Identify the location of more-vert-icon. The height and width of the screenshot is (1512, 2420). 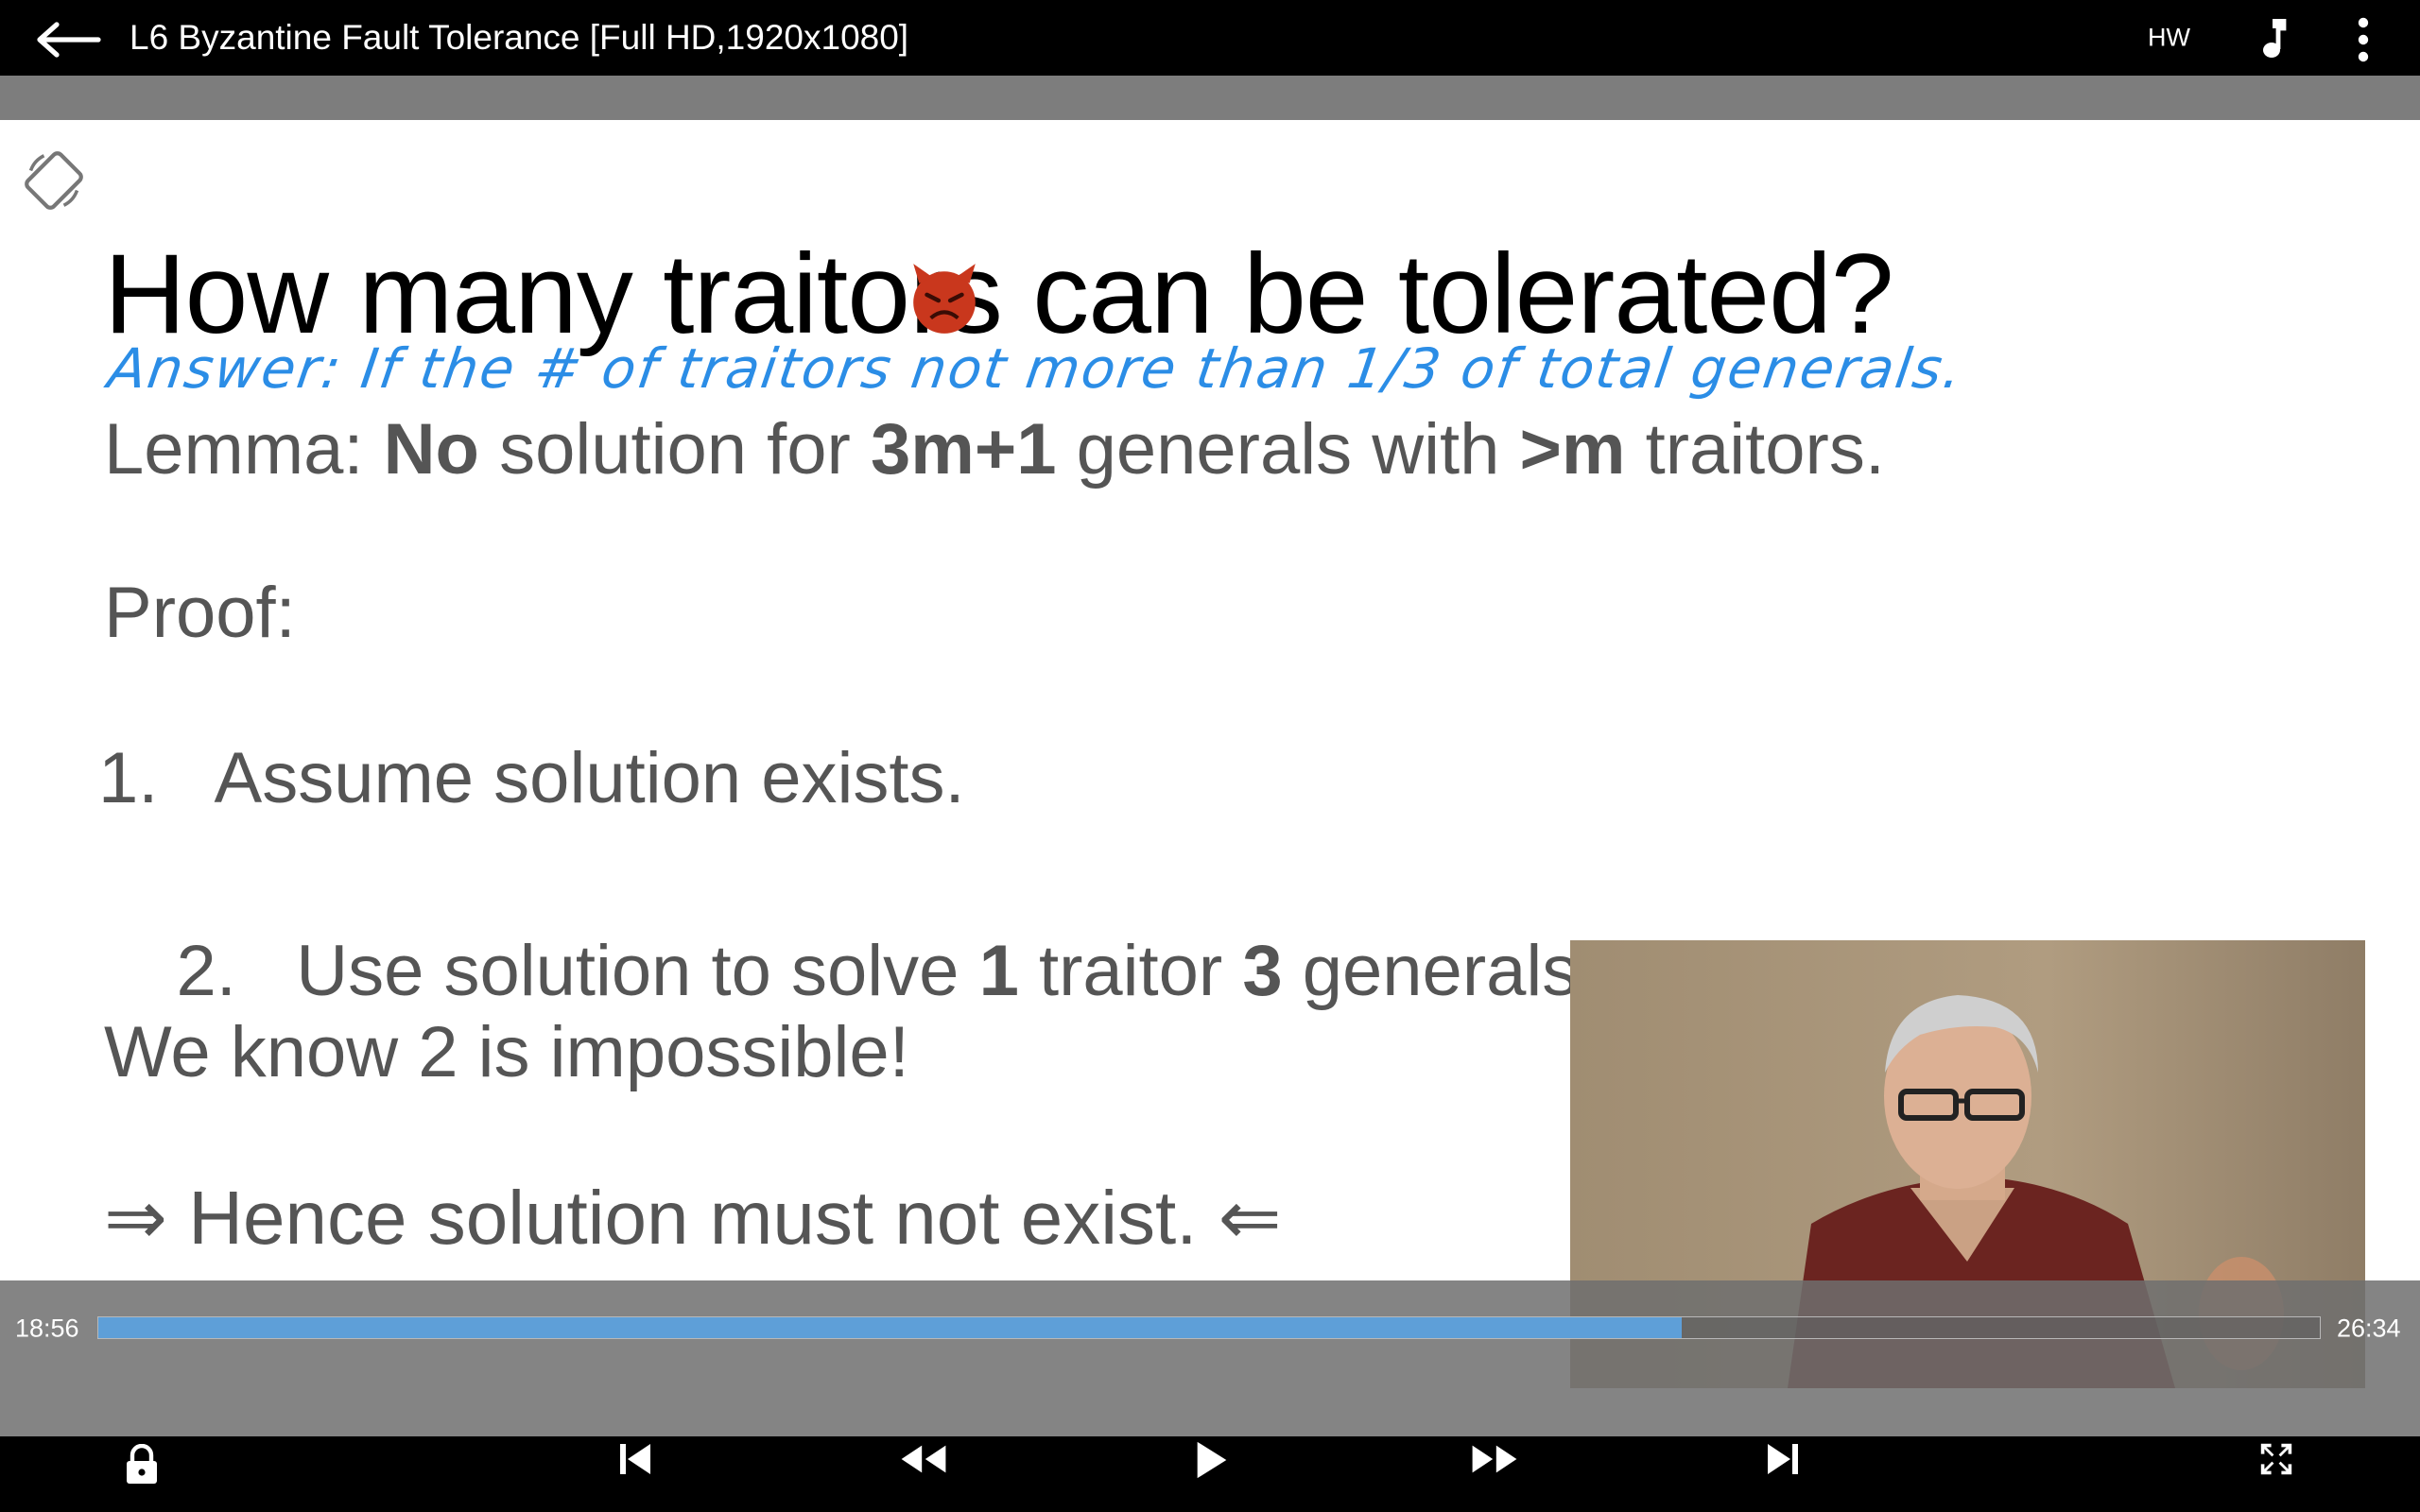
(2363, 39).